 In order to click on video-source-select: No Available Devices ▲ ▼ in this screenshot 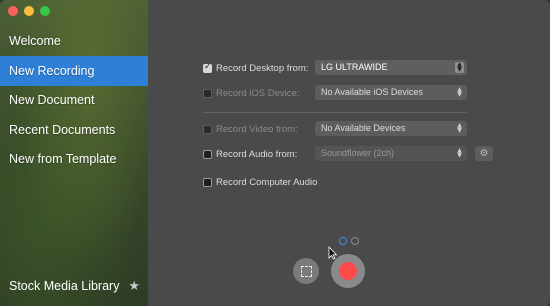, I will do `click(391, 128)`.